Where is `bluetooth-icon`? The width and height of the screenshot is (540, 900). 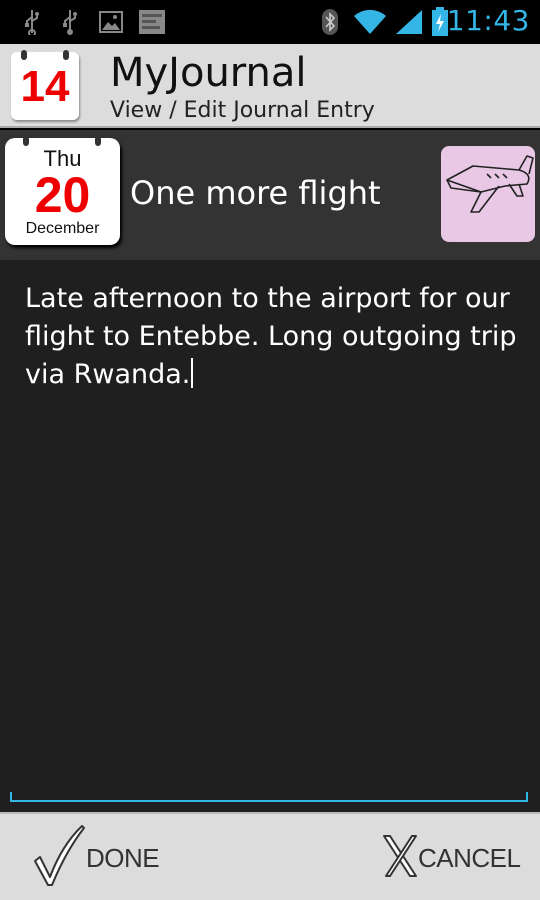
bluetooth-icon is located at coordinates (330, 22).